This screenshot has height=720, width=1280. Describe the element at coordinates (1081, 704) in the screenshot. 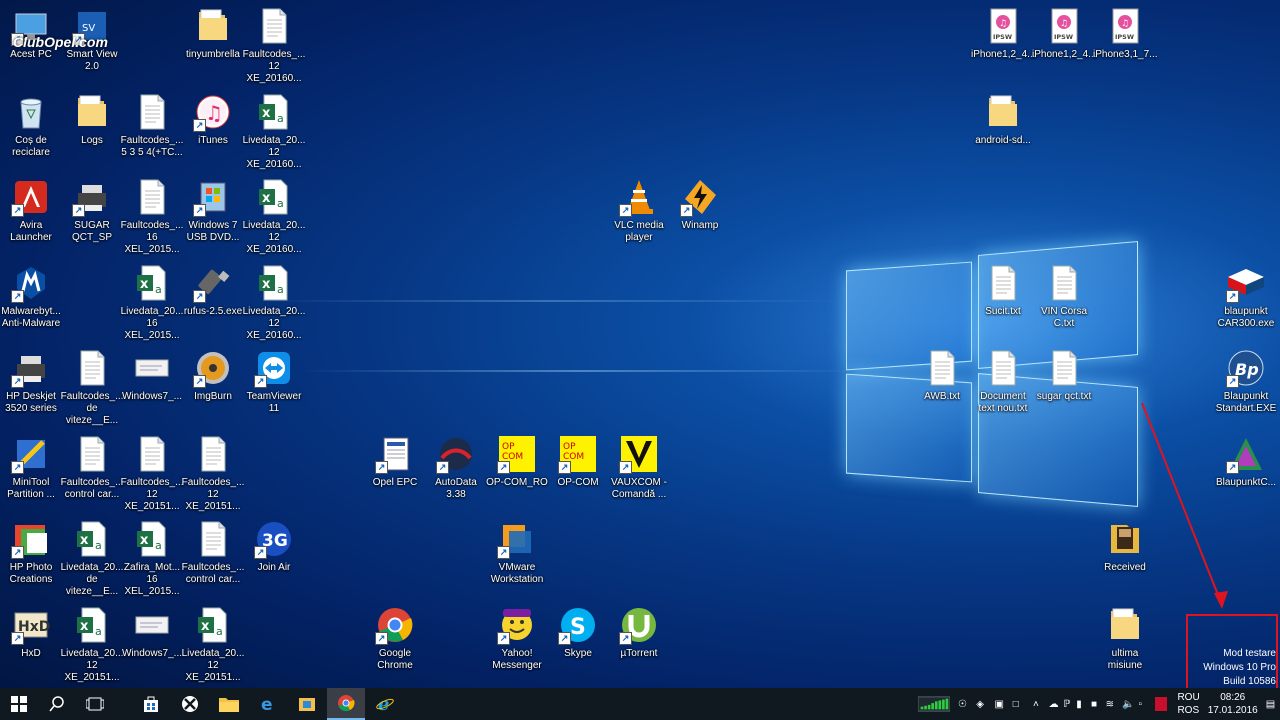

I see `battery-icon: ▮` at that location.